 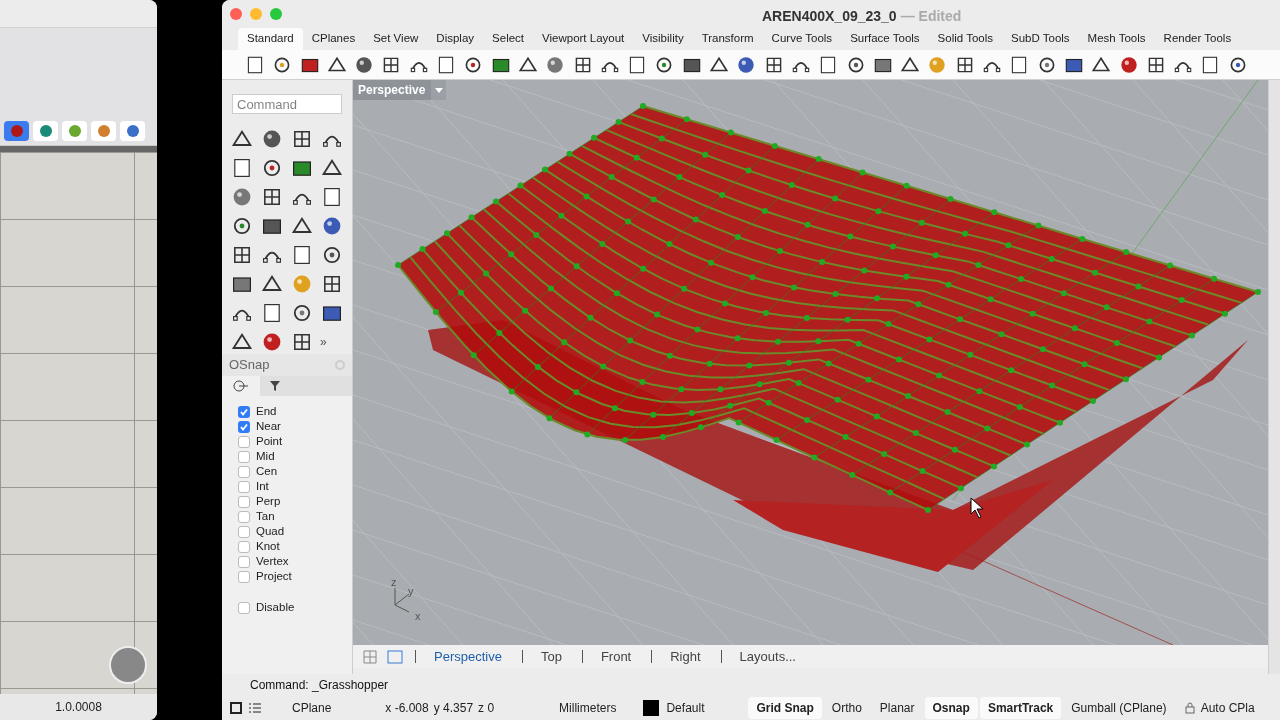 I want to click on toolbar-tab: Set View, so click(x=396, y=39).